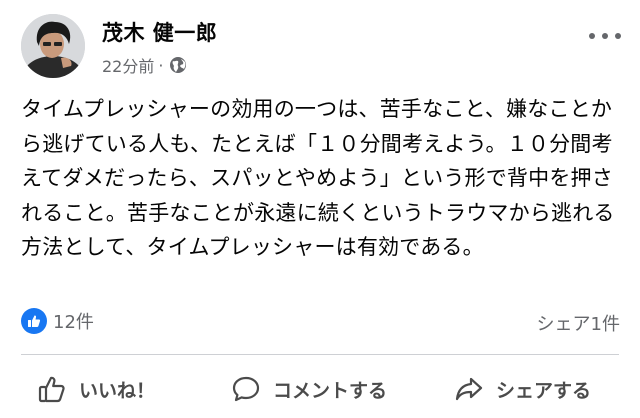 This screenshot has width=640, height=418. I want to click on like-button-label: いいね！, so click(117, 390).